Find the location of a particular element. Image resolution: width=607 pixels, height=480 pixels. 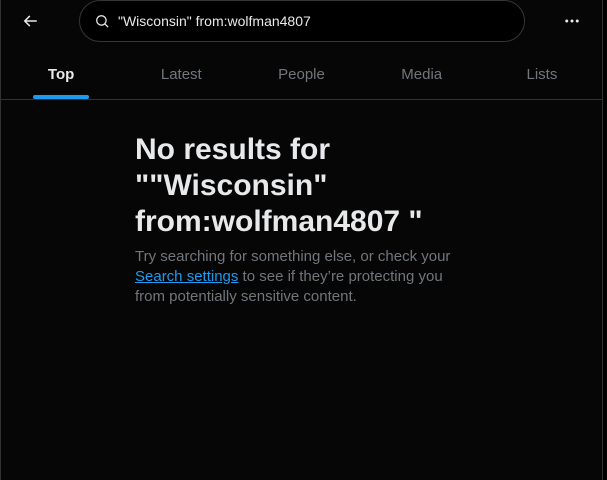

top-bar is located at coordinates (301, 22).